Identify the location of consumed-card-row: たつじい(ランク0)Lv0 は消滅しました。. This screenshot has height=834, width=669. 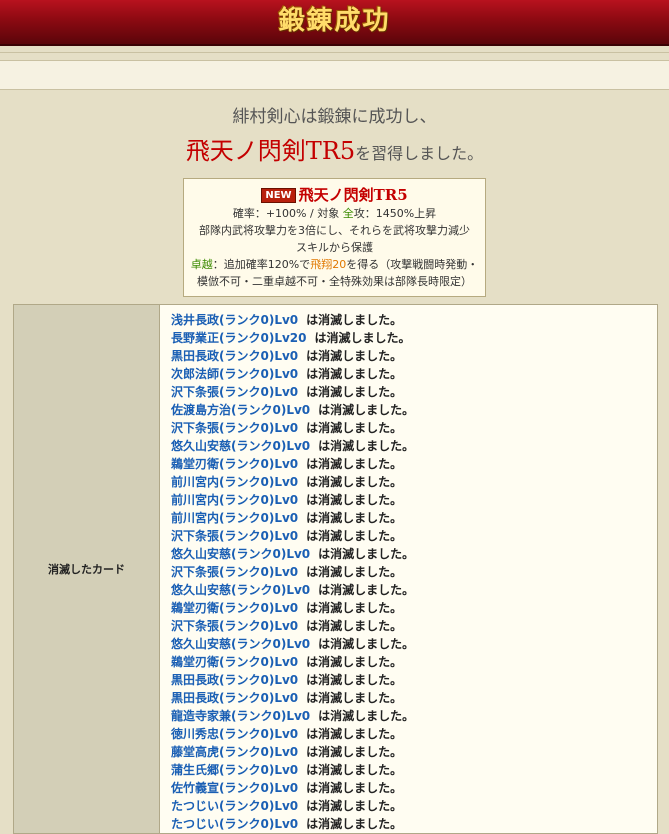
(406, 824).